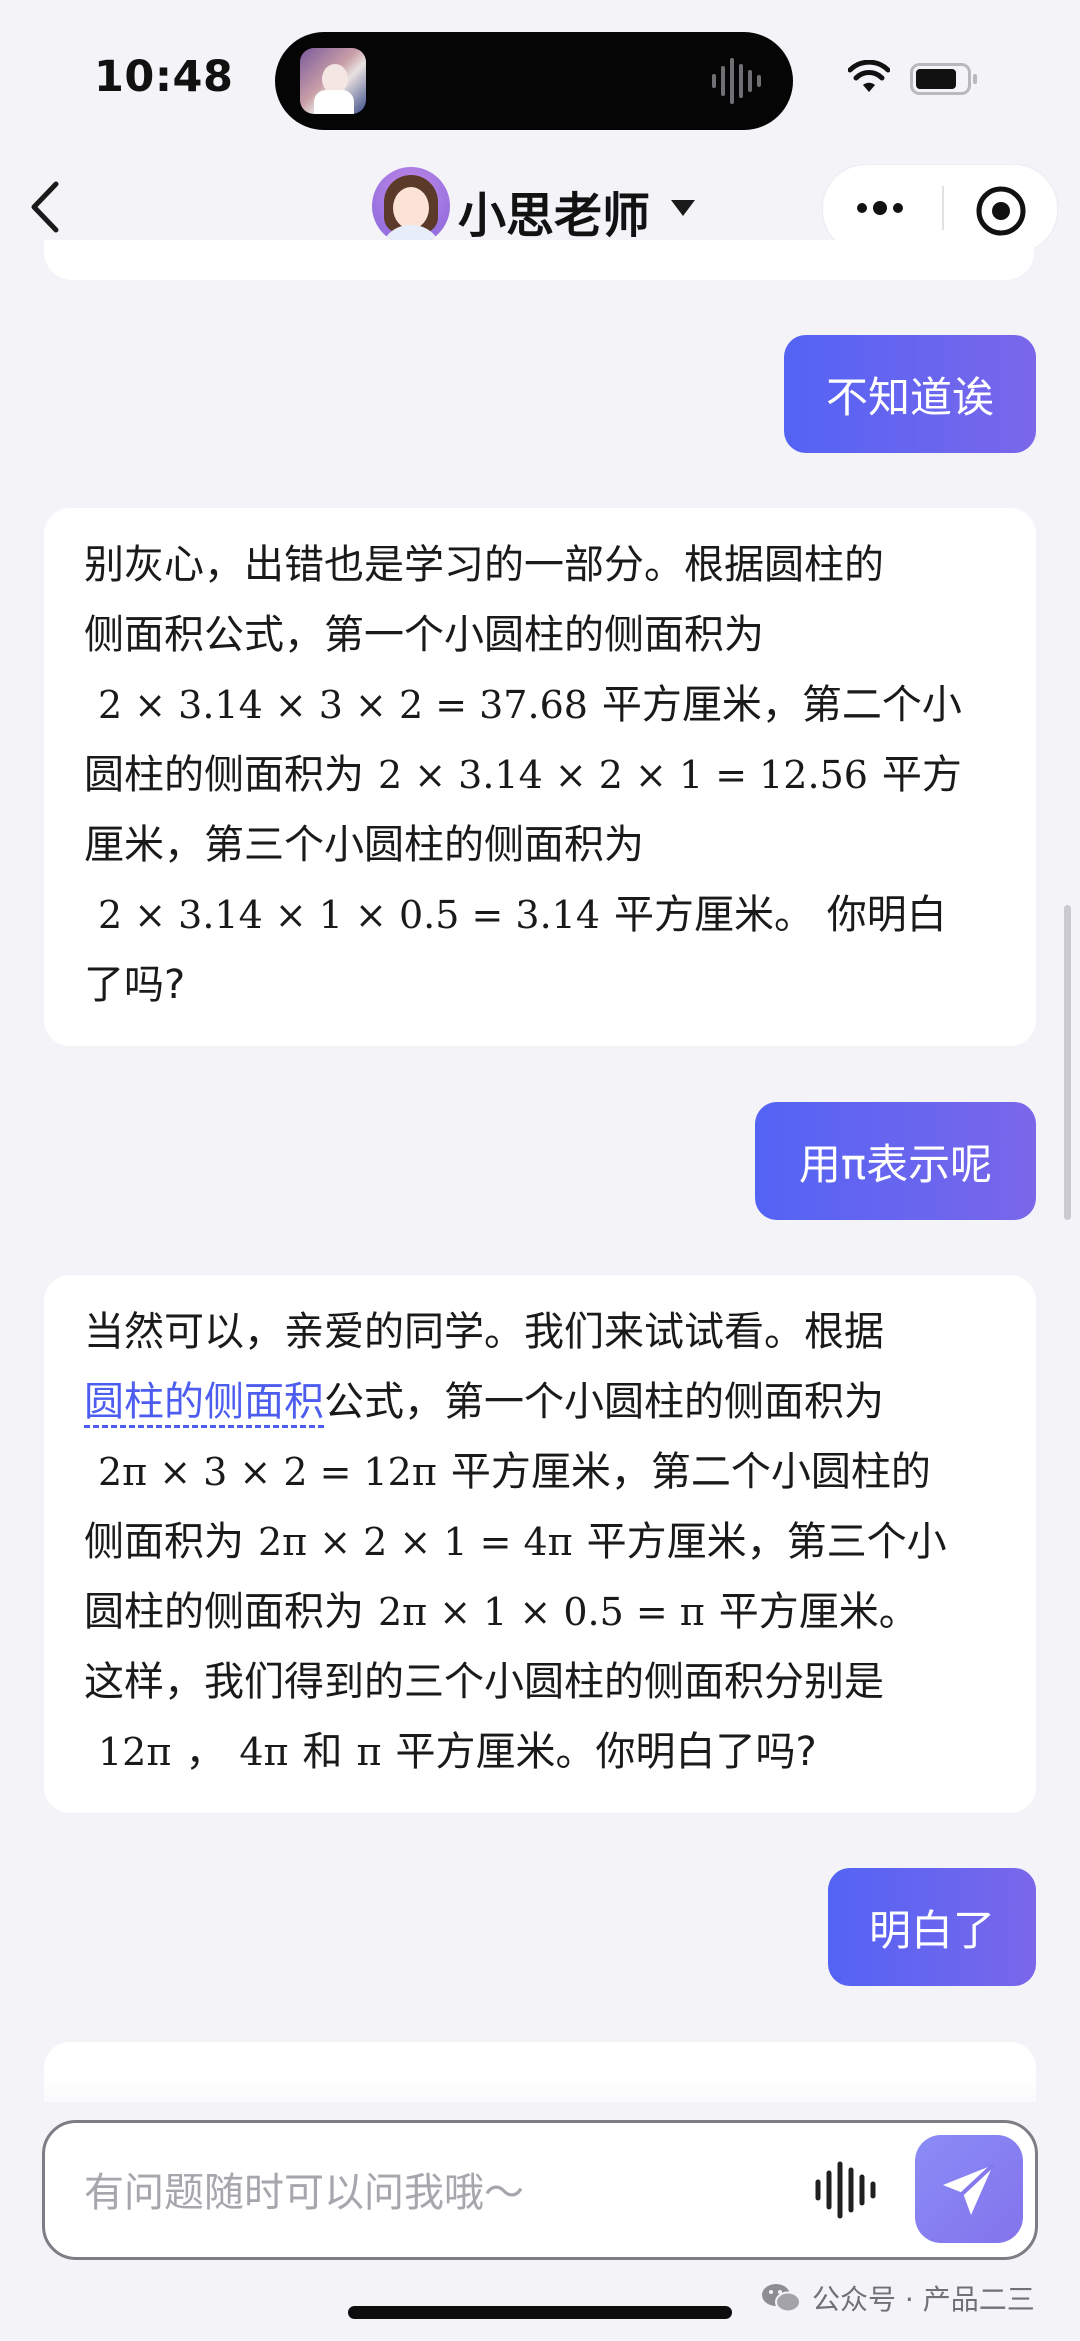  Describe the element at coordinates (780, 915) in the screenshot. I see `message-text: 平方厘米。 你明白` at that location.